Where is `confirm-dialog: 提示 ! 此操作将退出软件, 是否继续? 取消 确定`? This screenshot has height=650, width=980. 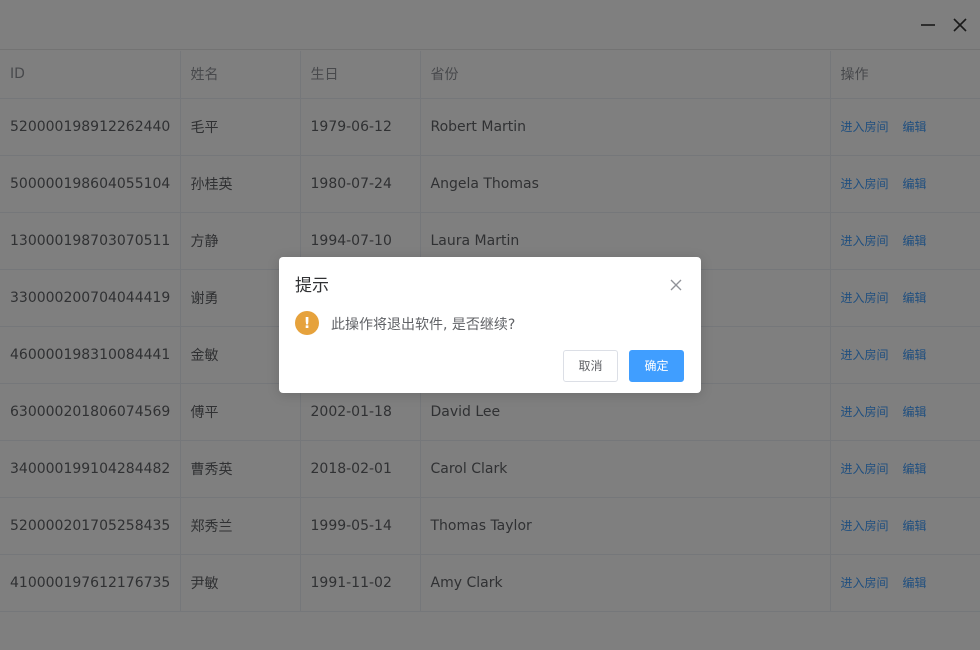 confirm-dialog: 提示 ! 此操作将退出软件, 是否继续? 取消 确定 is located at coordinates (490, 325).